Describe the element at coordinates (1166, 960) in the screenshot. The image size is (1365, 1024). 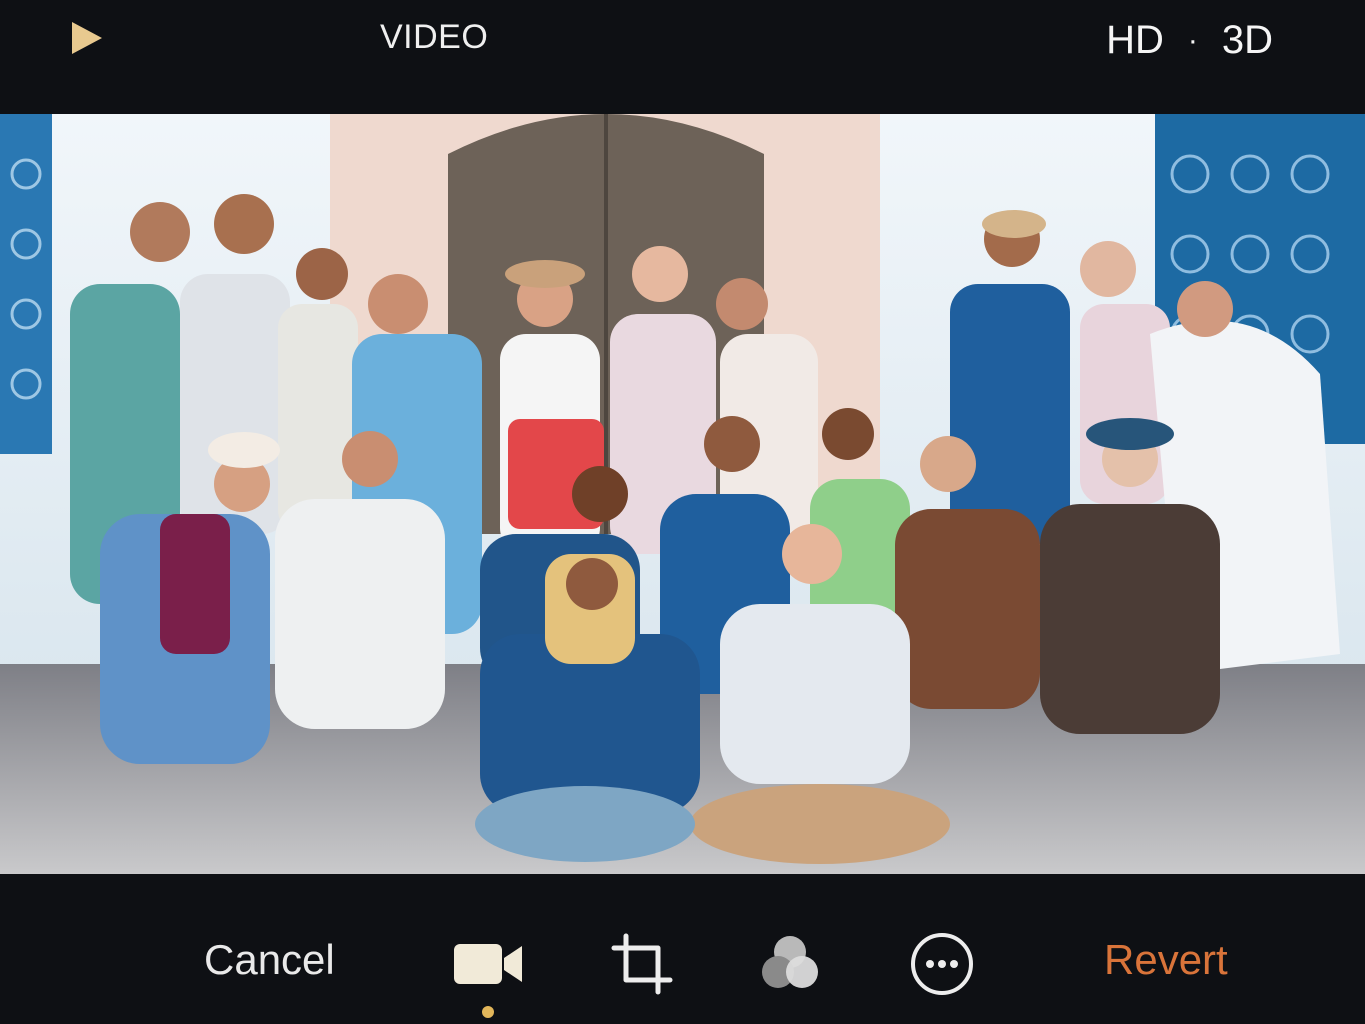
I see `revert-button: Revert` at that location.